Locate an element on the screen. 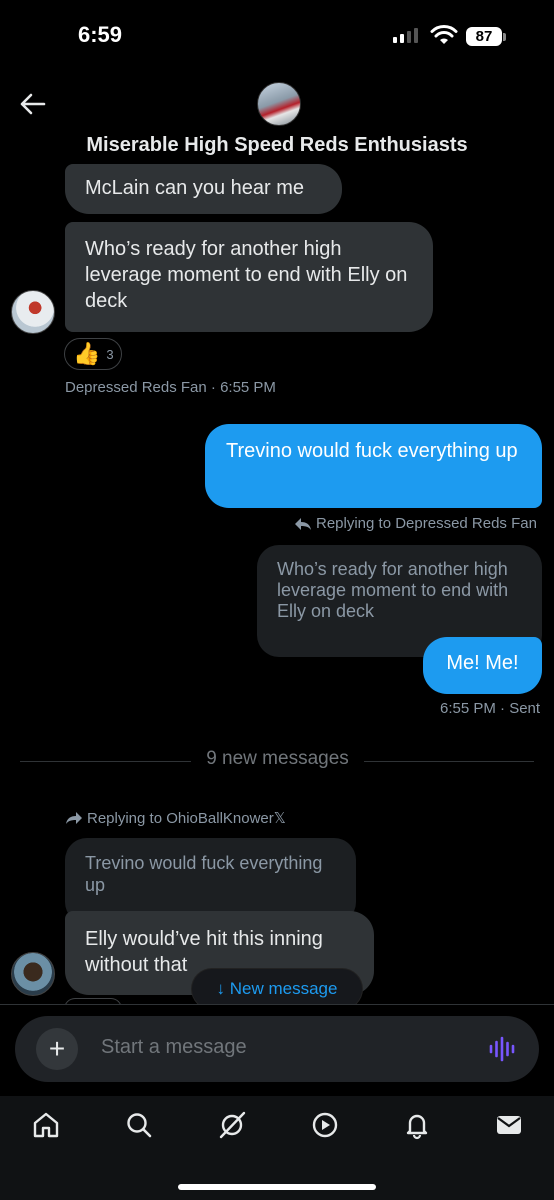 The image size is (554, 1200). grok-icon is located at coordinates (232, 1125).